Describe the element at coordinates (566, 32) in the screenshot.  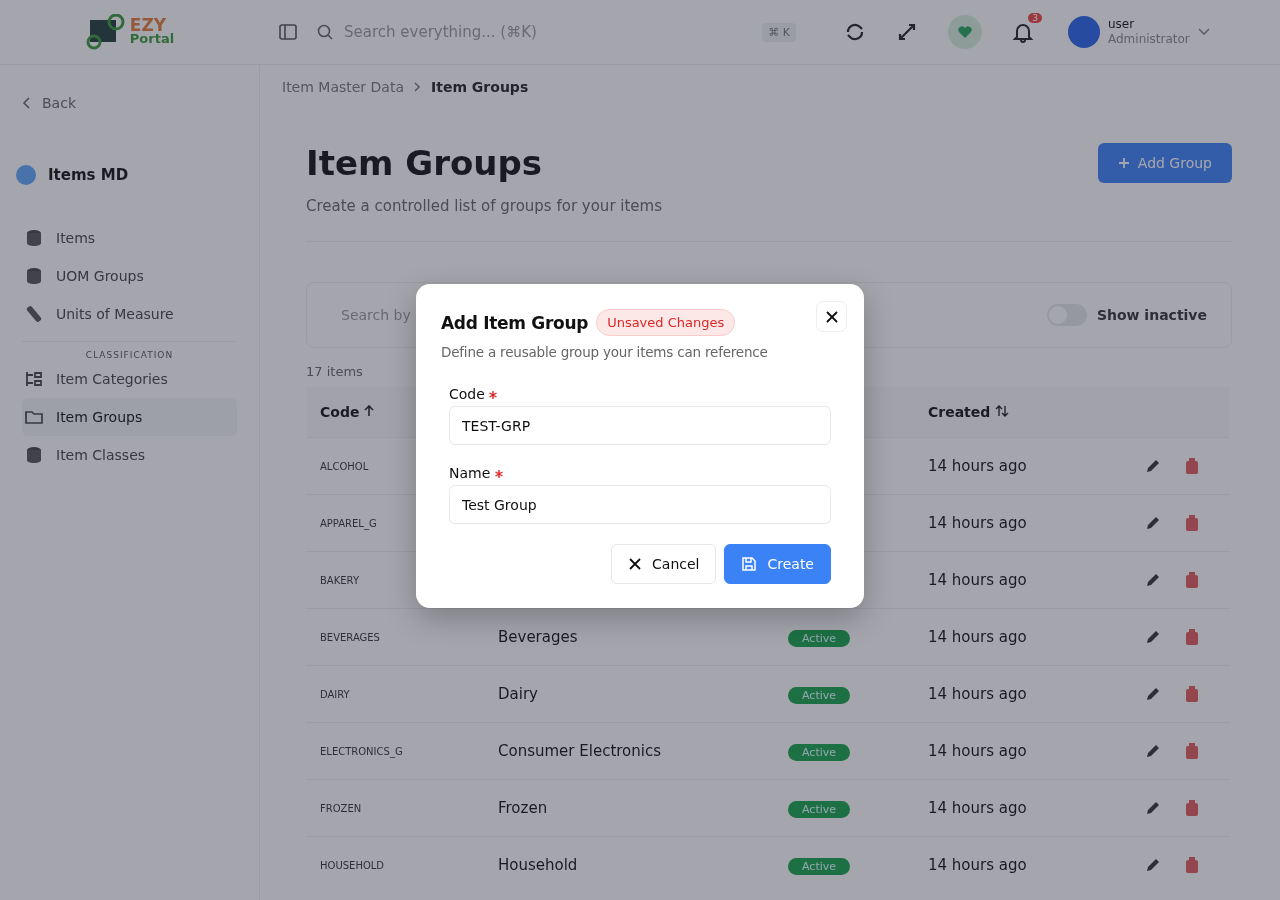
I see `search-field: Search everything... (⌘K) ⌘ K` at that location.